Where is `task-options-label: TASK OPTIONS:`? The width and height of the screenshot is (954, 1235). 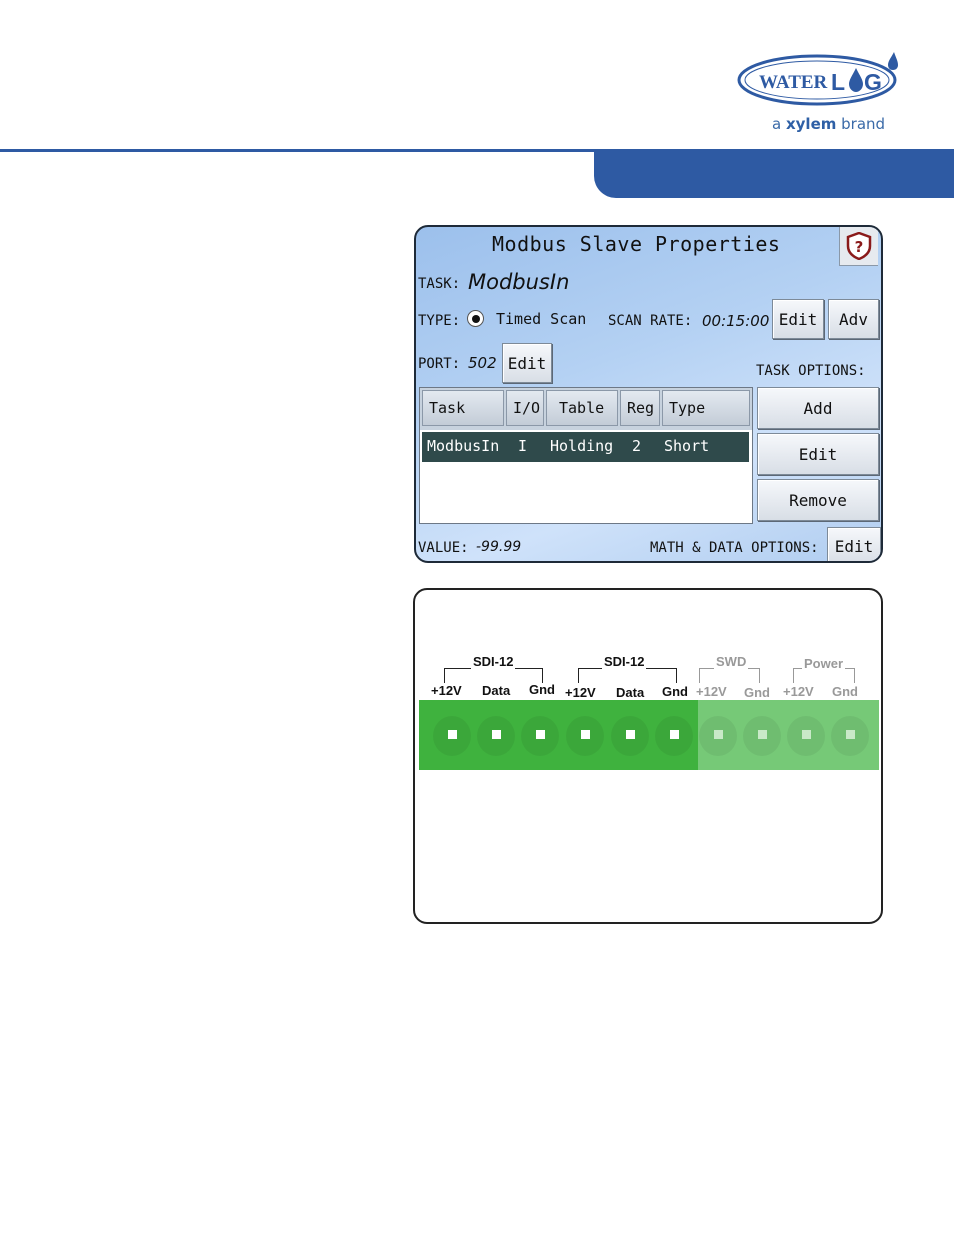
task-options-label: TASK OPTIONS: is located at coordinates (811, 371).